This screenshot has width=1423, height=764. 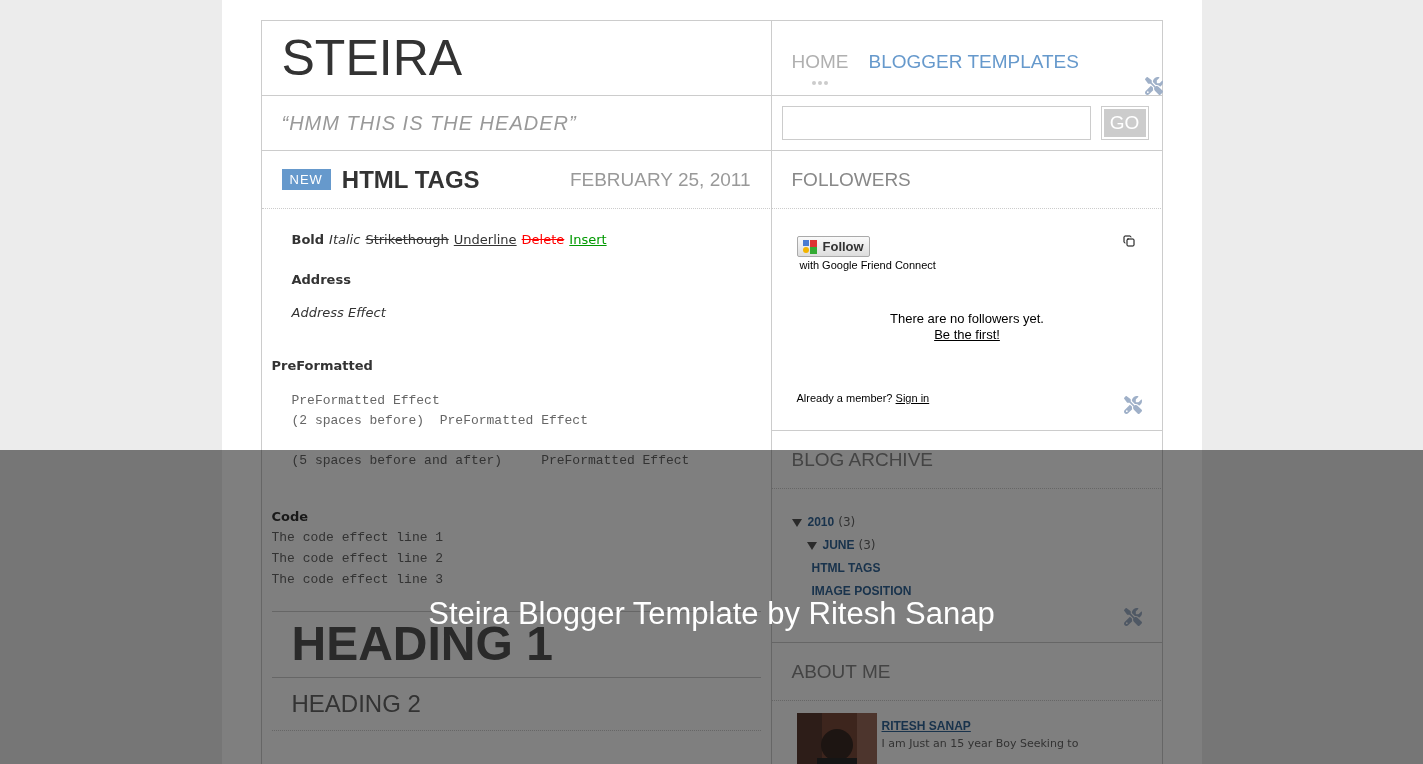 I want to click on preformatted-line: (2 spaces before) PreFormatted Effect, so click(x=439, y=421).